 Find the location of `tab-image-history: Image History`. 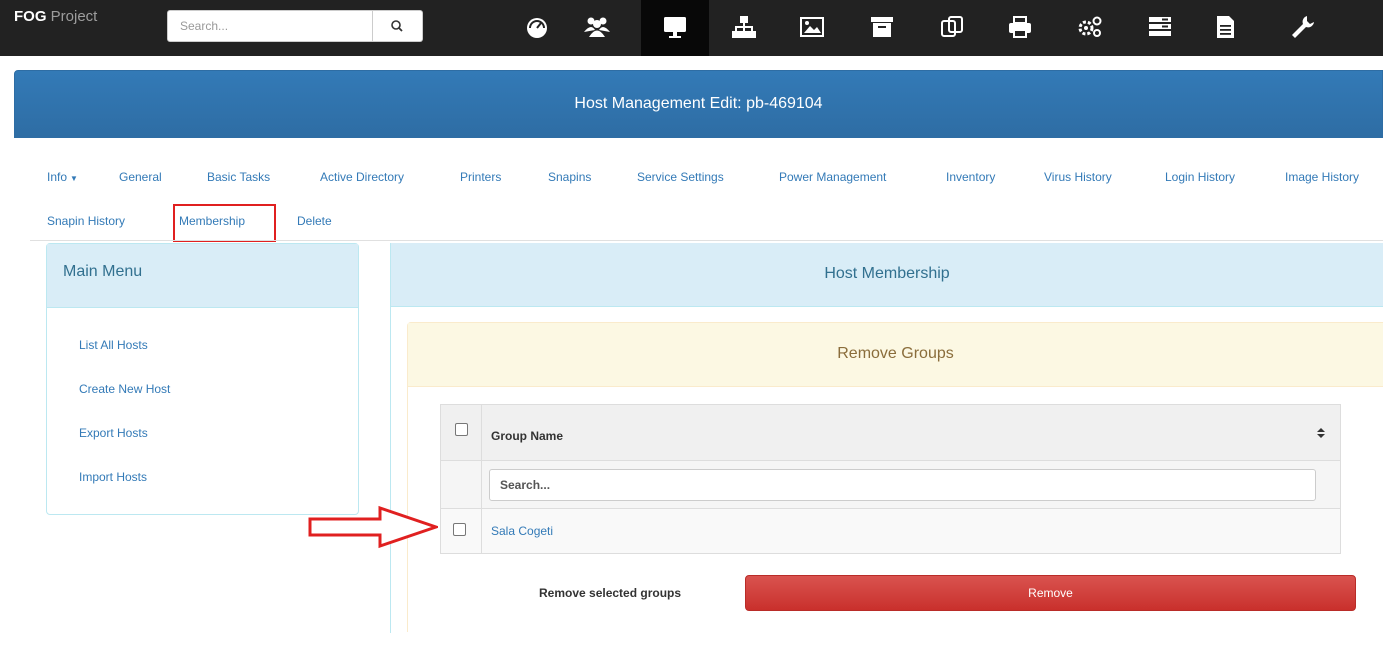

tab-image-history: Image History is located at coordinates (1334, 177).